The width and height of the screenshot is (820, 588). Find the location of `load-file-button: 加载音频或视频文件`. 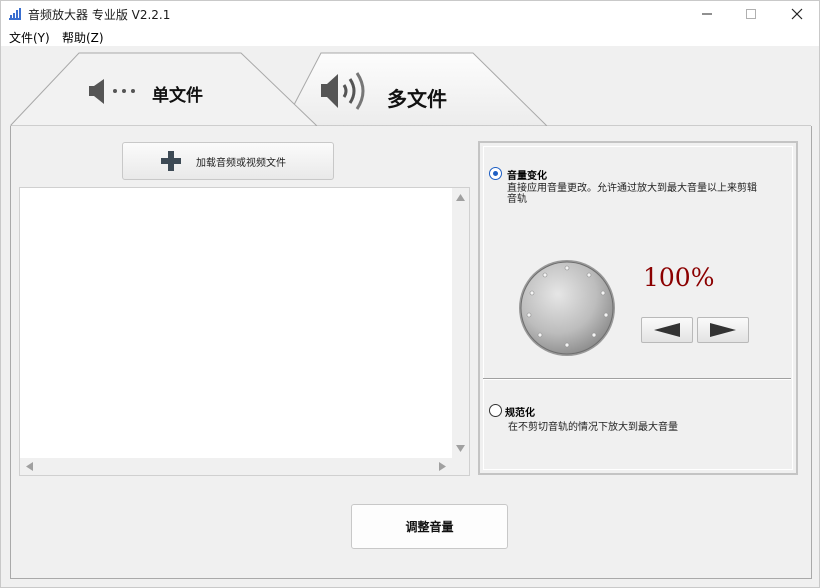

load-file-button: 加载音频或视频文件 is located at coordinates (228, 161).